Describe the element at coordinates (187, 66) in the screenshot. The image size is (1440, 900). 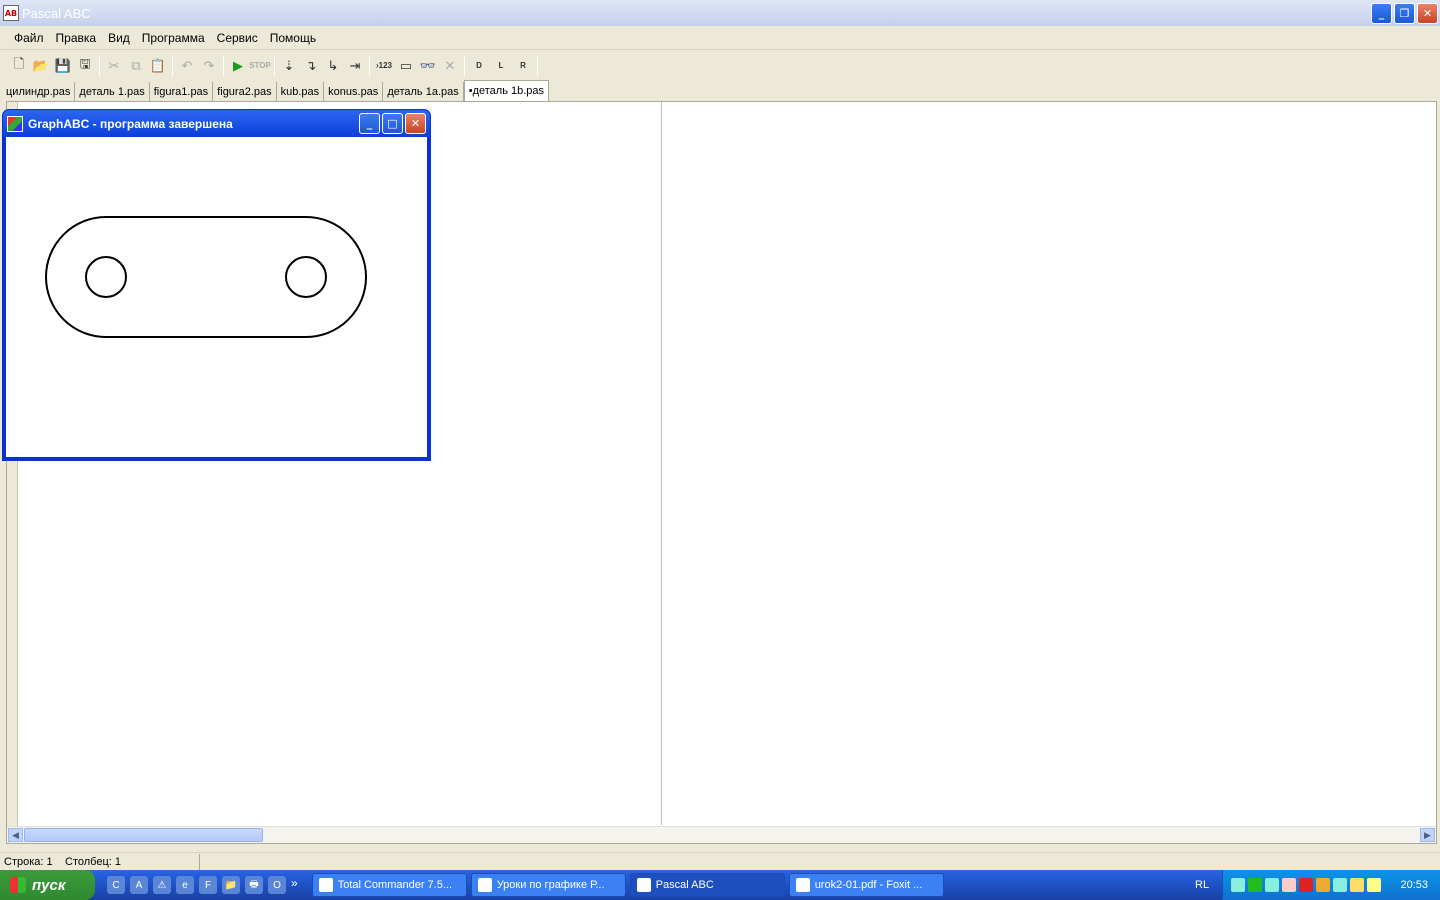
I see `undo-icon: ↶` at that location.